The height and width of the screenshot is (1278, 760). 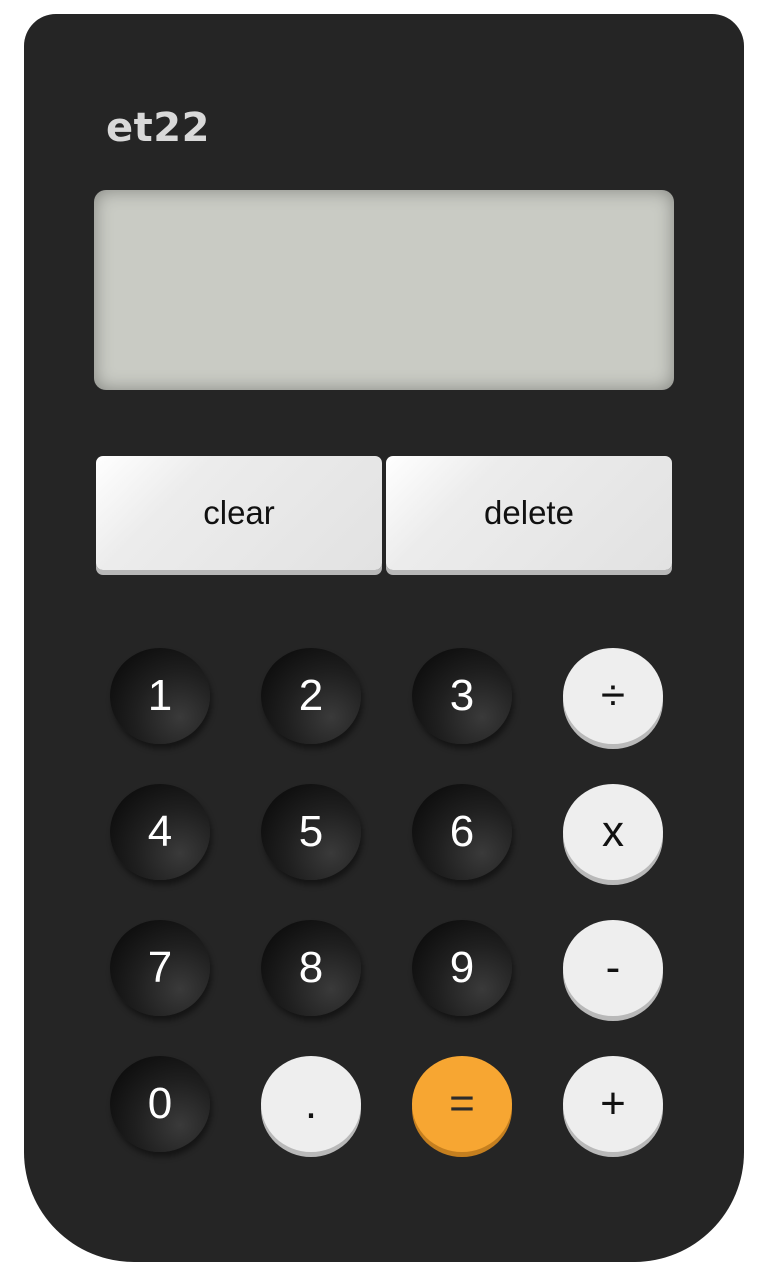 What do you see at coordinates (613, 832) in the screenshot?
I see `multiply-button: x` at bounding box center [613, 832].